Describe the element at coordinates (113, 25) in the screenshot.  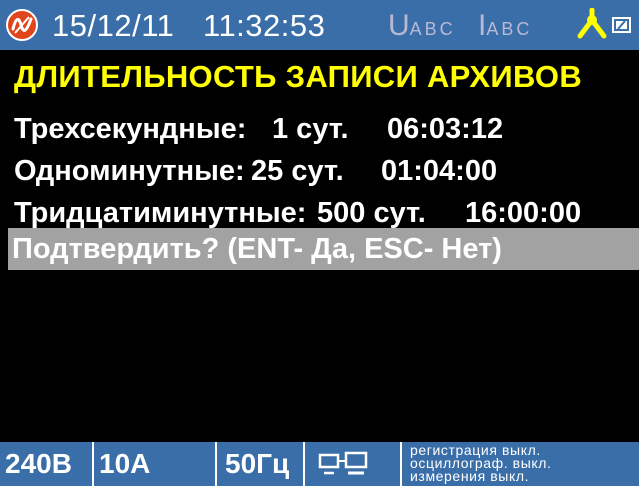
I see `date-display: 15/12/11` at that location.